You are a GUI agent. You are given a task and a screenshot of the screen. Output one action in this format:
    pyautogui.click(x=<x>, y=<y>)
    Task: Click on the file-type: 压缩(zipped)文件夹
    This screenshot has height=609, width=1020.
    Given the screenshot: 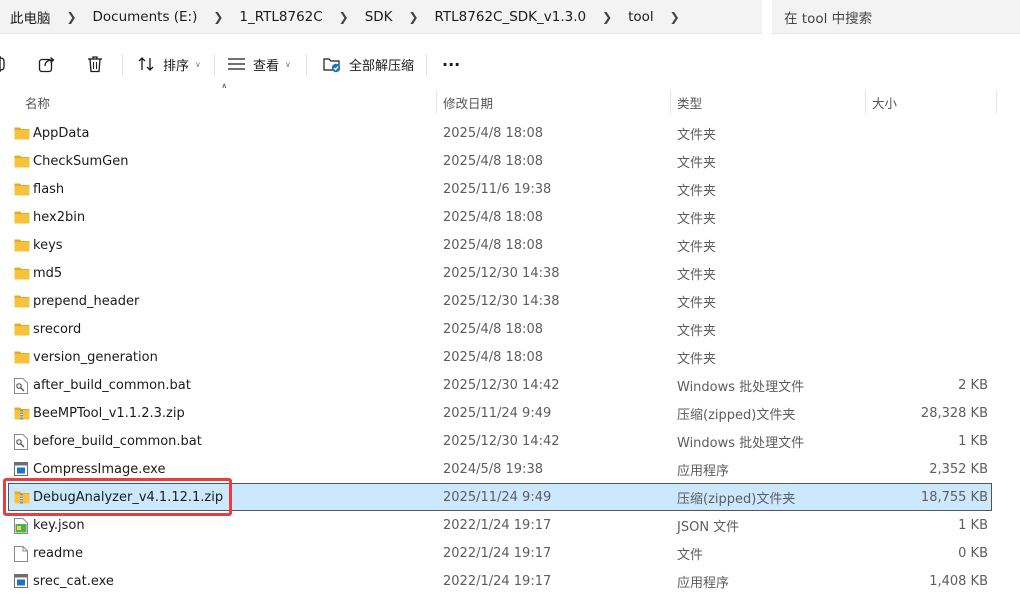 What is the action you would take?
    pyautogui.click(x=736, y=499)
    